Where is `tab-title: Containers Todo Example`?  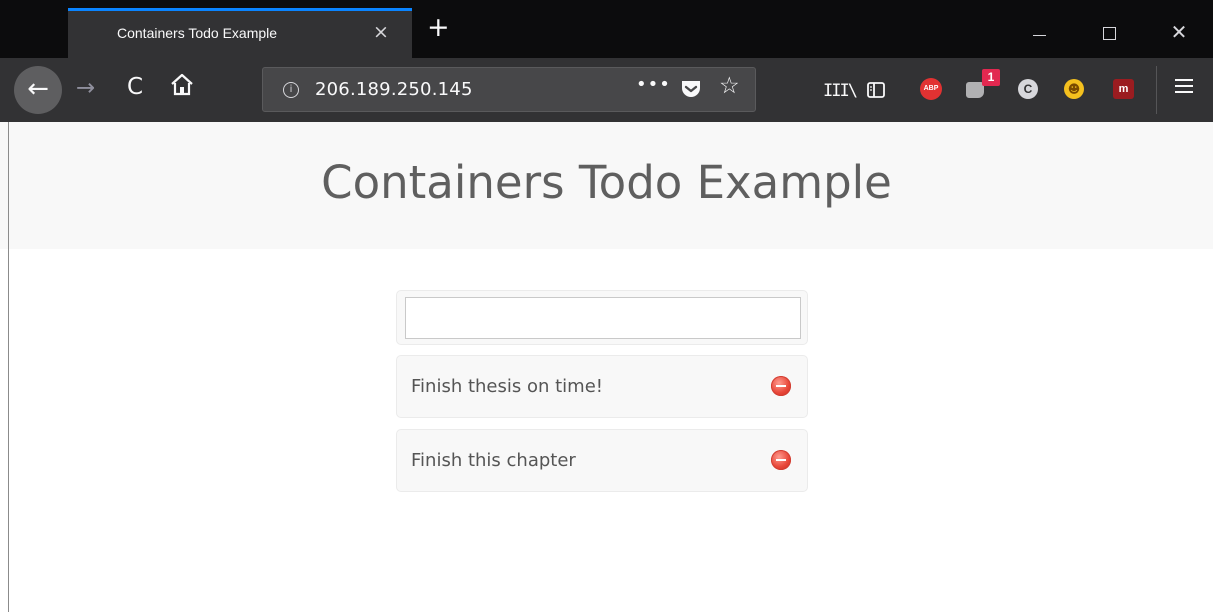
tab-title: Containers Todo Example is located at coordinates (197, 33).